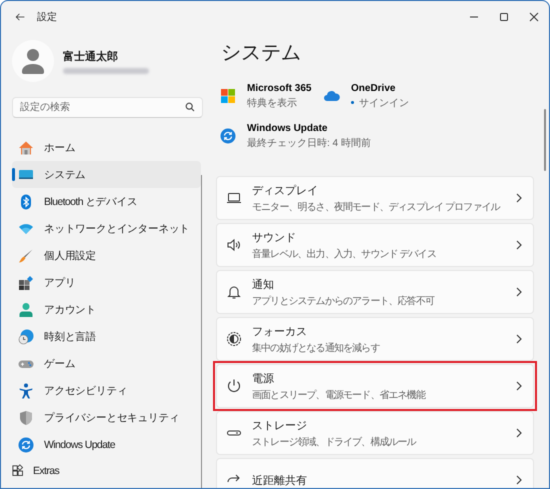  Describe the element at coordinates (91, 57) in the screenshot. I see `user-name: 富士通太郎` at that location.